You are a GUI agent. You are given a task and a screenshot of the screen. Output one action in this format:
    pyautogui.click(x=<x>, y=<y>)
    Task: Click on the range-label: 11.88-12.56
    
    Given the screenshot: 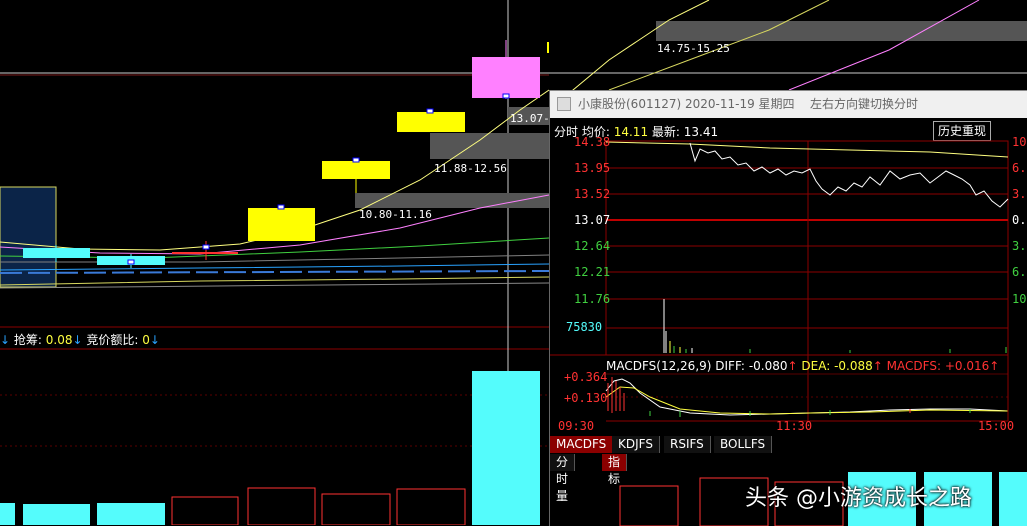 What is the action you would take?
    pyautogui.click(x=470, y=168)
    